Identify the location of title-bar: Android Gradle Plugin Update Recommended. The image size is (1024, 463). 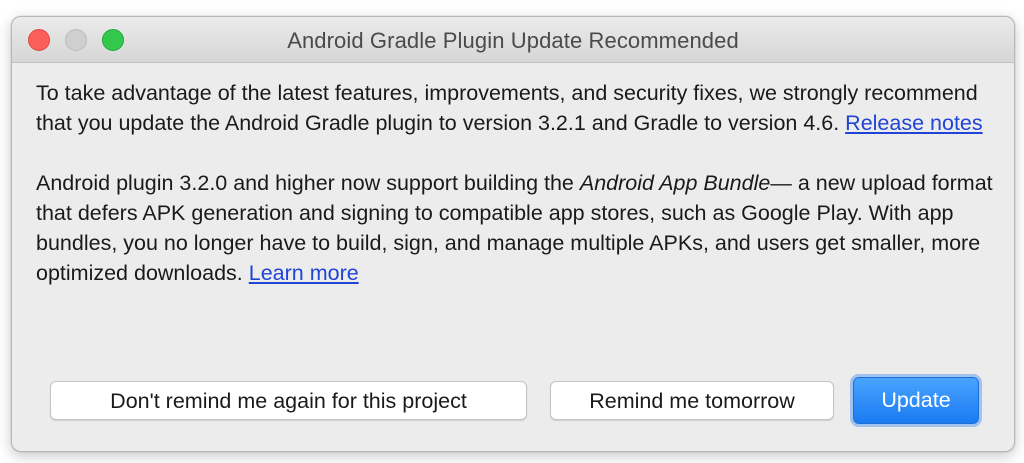
(513, 40).